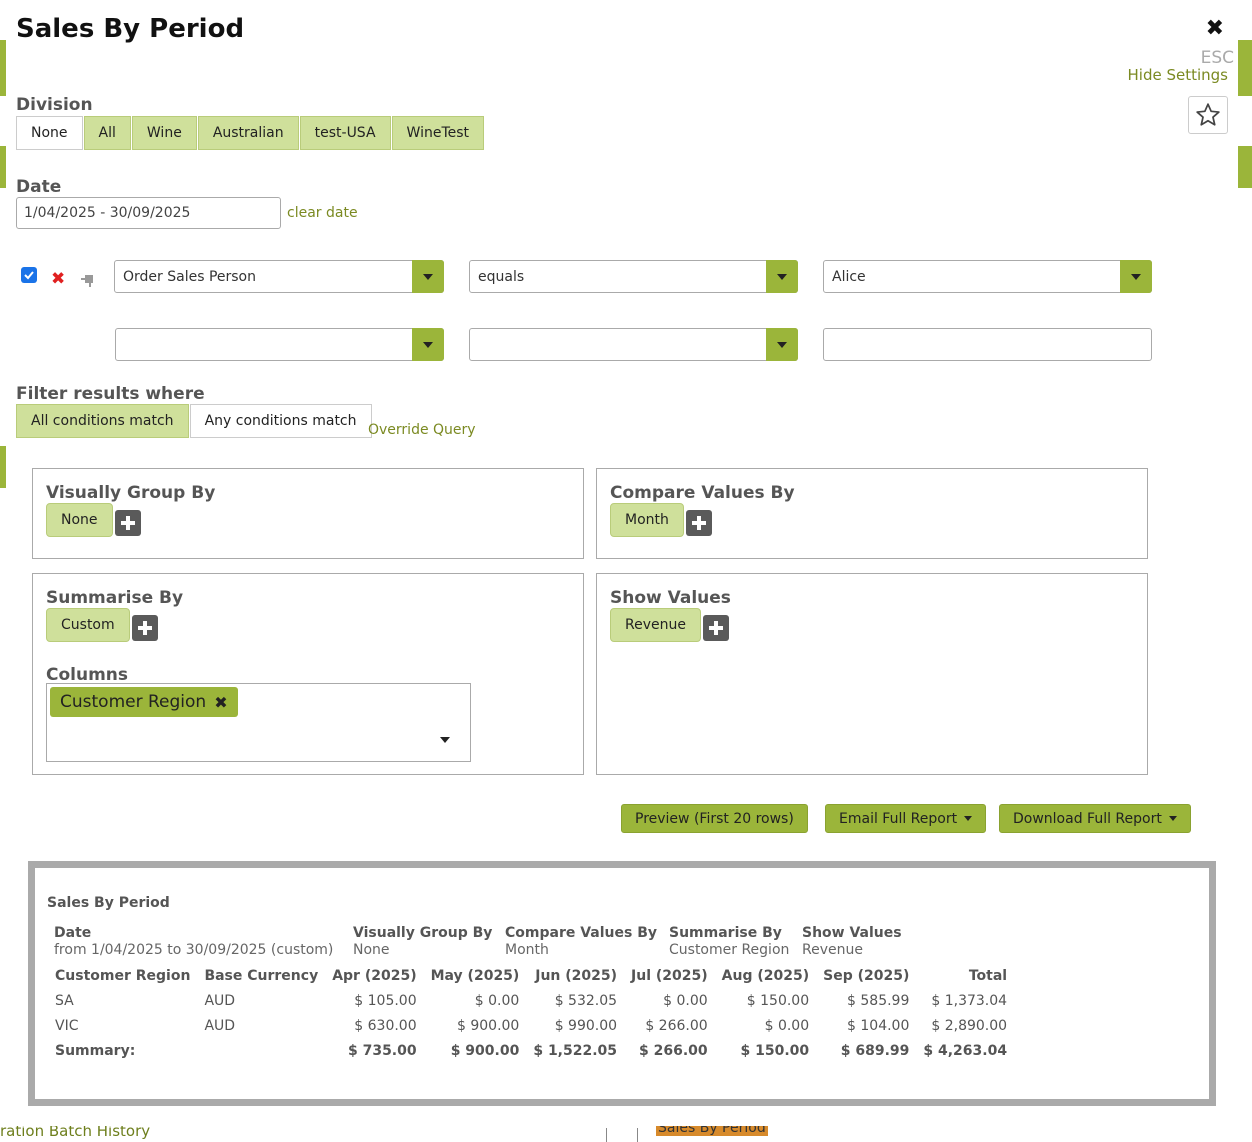 The height and width of the screenshot is (1142, 1252). Describe the element at coordinates (280, 421) in the screenshot. I see `any-conditions-button: Any conditions match` at that location.